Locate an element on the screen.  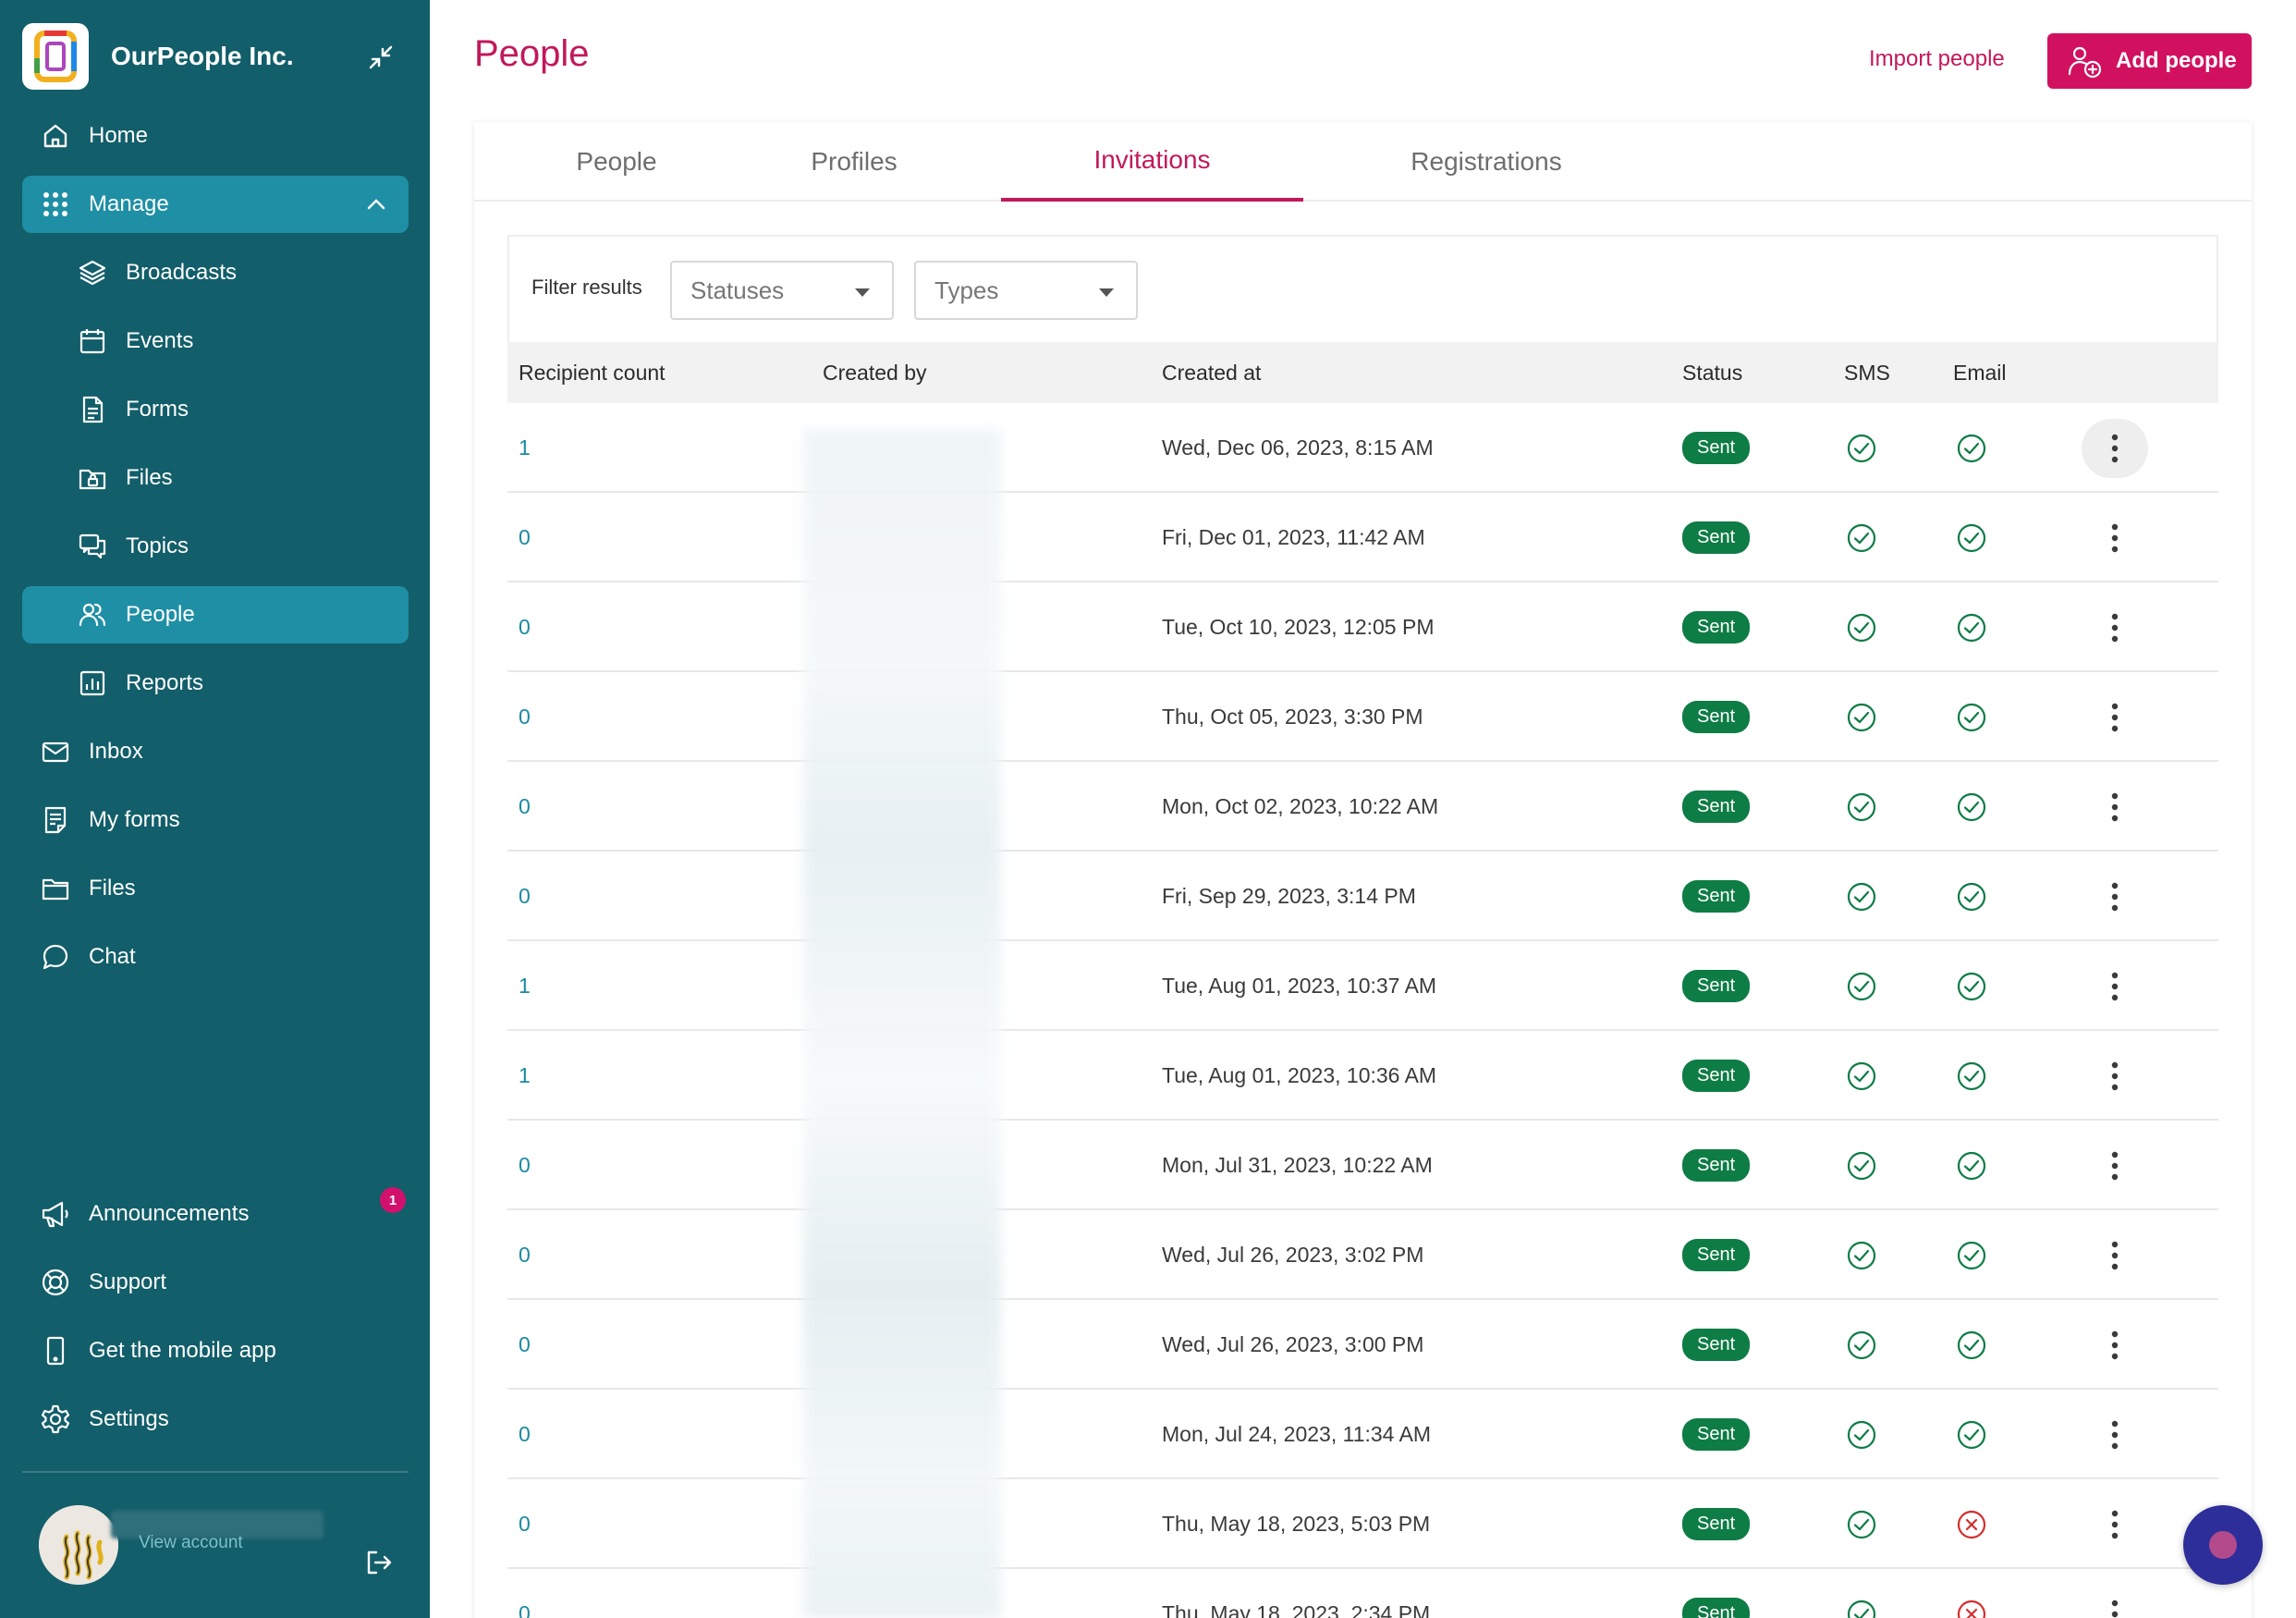
sidebar-item-my-forms: My forms is located at coordinates (216, 820).